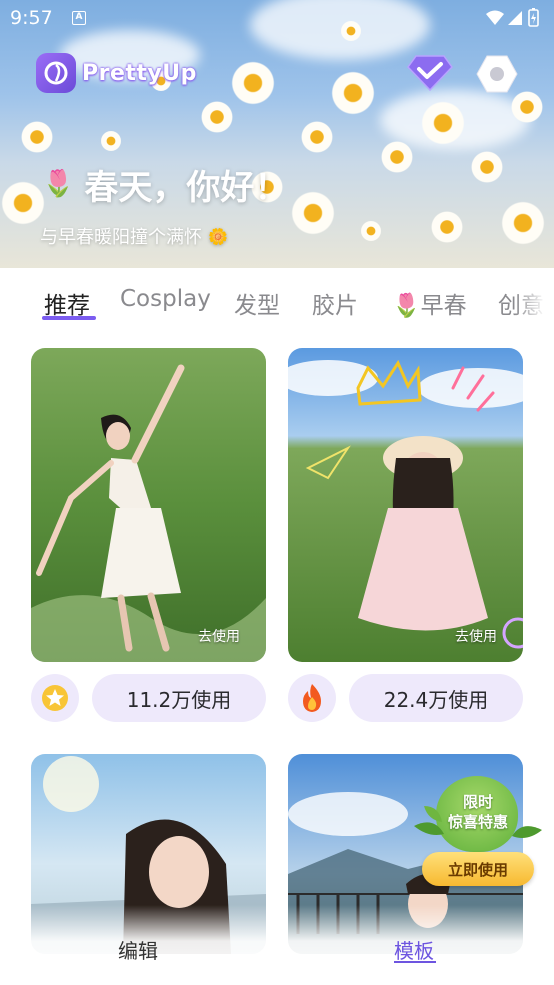  I want to click on tab-early-spring: 🌷早春, so click(429, 303).